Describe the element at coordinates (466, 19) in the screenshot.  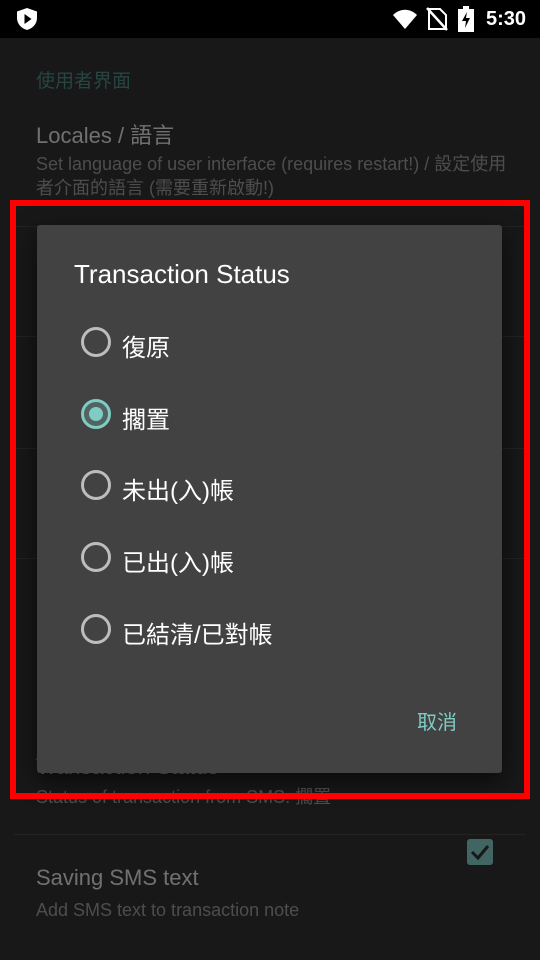
I see `battery-charging-icon` at that location.